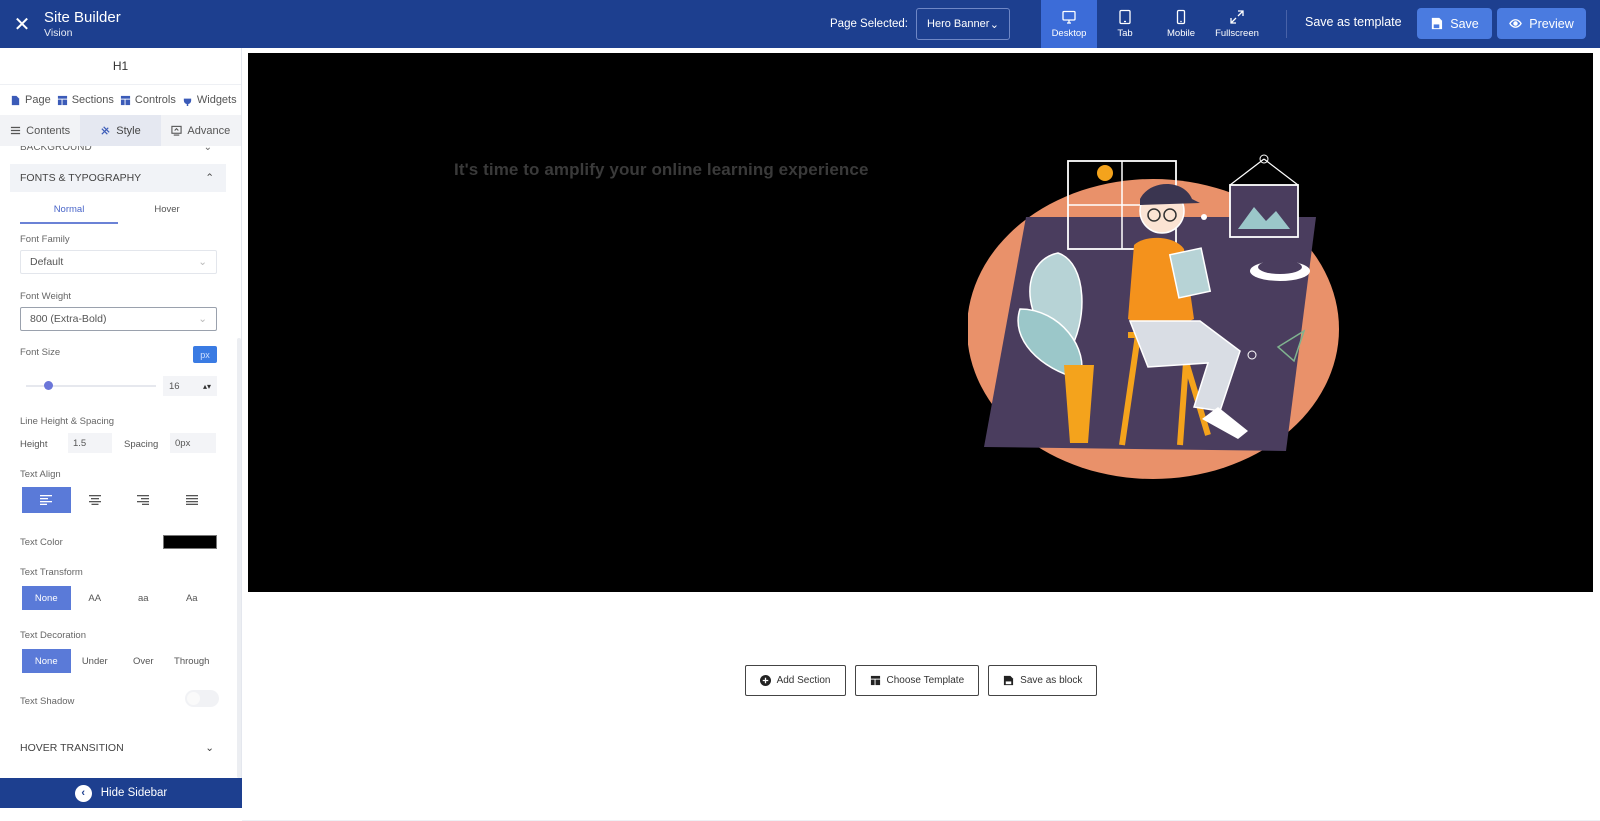 This screenshot has width=1600, height=821. What do you see at coordinates (869, 24) in the screenshot?
I see `page-selected-label: Page Selected:` at bounding box center [869, 24].